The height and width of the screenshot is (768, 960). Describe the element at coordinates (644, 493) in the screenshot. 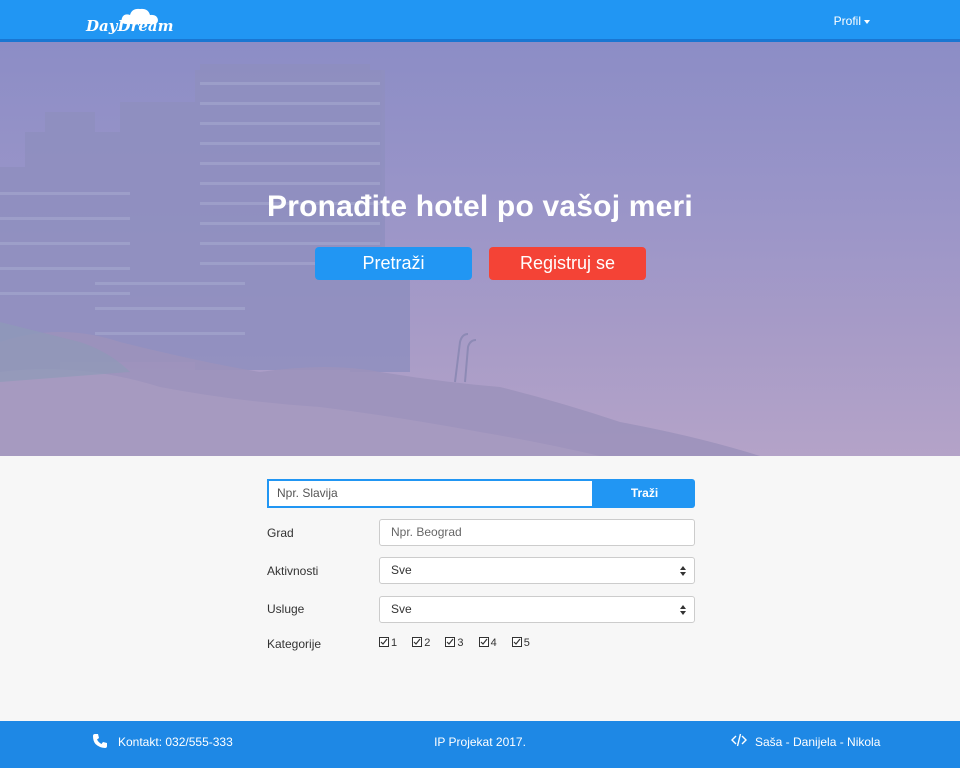

I see `find-button: Traži` at that location.